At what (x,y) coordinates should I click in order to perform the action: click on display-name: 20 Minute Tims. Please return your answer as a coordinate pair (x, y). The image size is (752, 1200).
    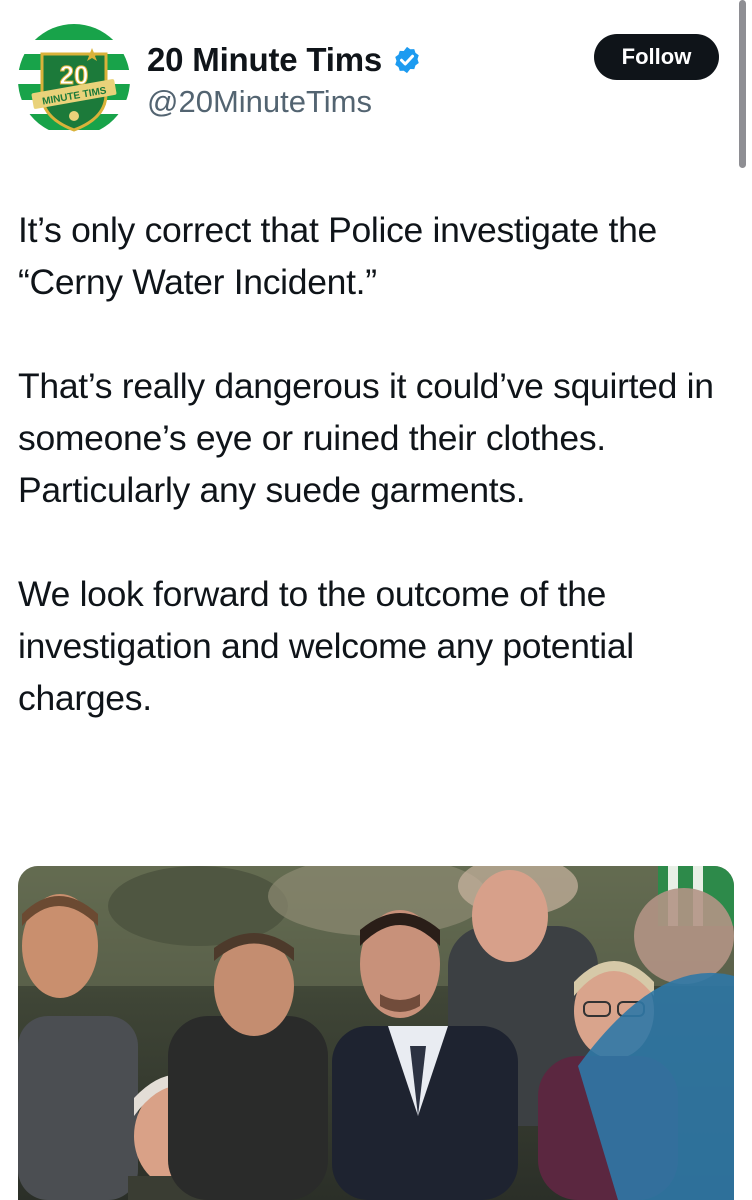
    Looking at the image, I should click on (264, 60).